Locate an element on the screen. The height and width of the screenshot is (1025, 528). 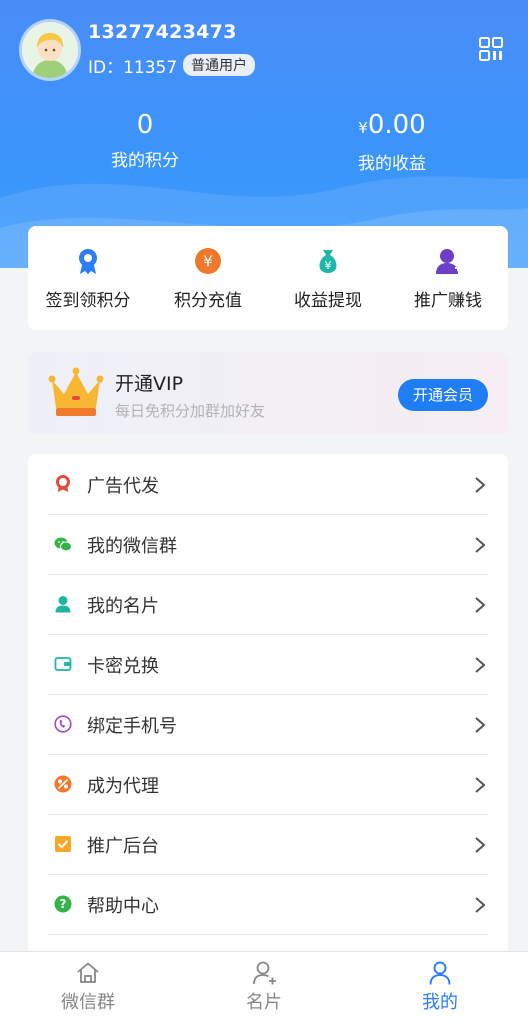
action-checkin: 签到领积分 is located at coordinates (88, 278).